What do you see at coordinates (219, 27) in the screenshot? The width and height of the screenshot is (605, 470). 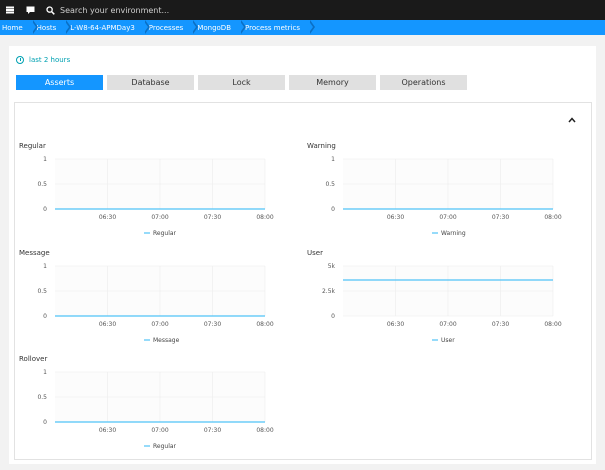 I see `breadcrumb-mongodb: MongoDB` at bounding box center [219, 27].